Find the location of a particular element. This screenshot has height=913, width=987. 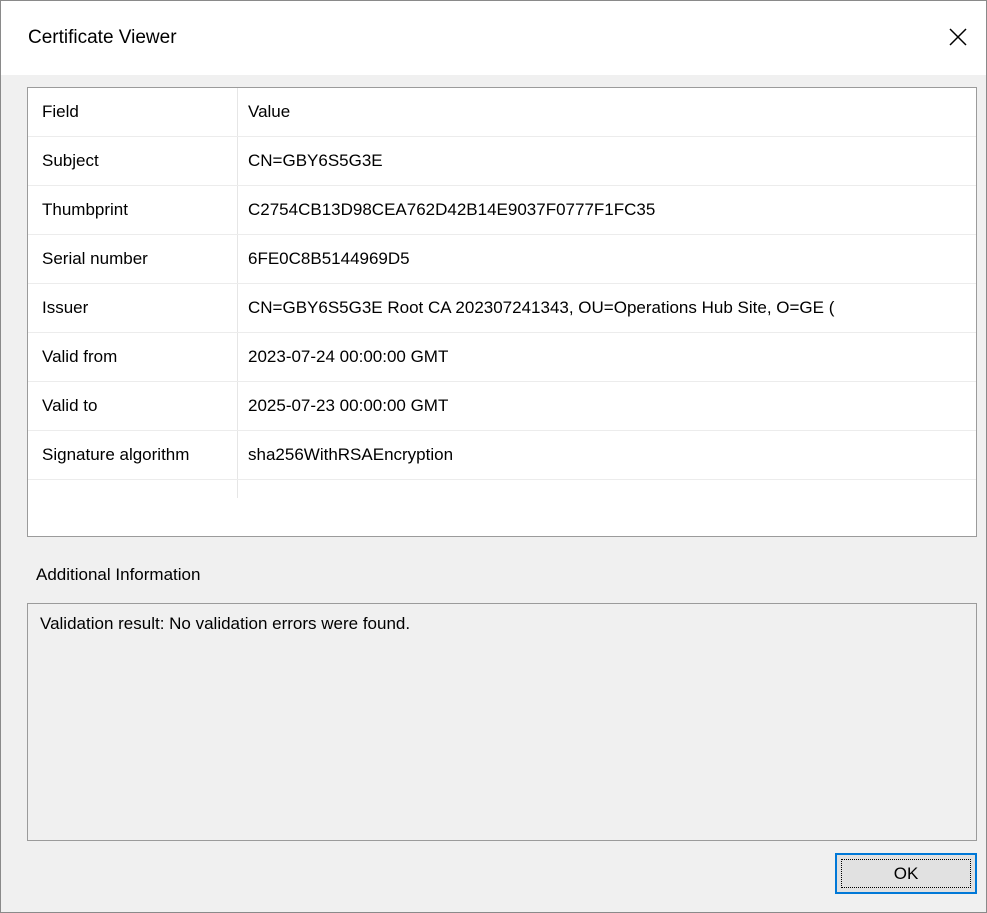

close-button is located at coordinates (958, 37).